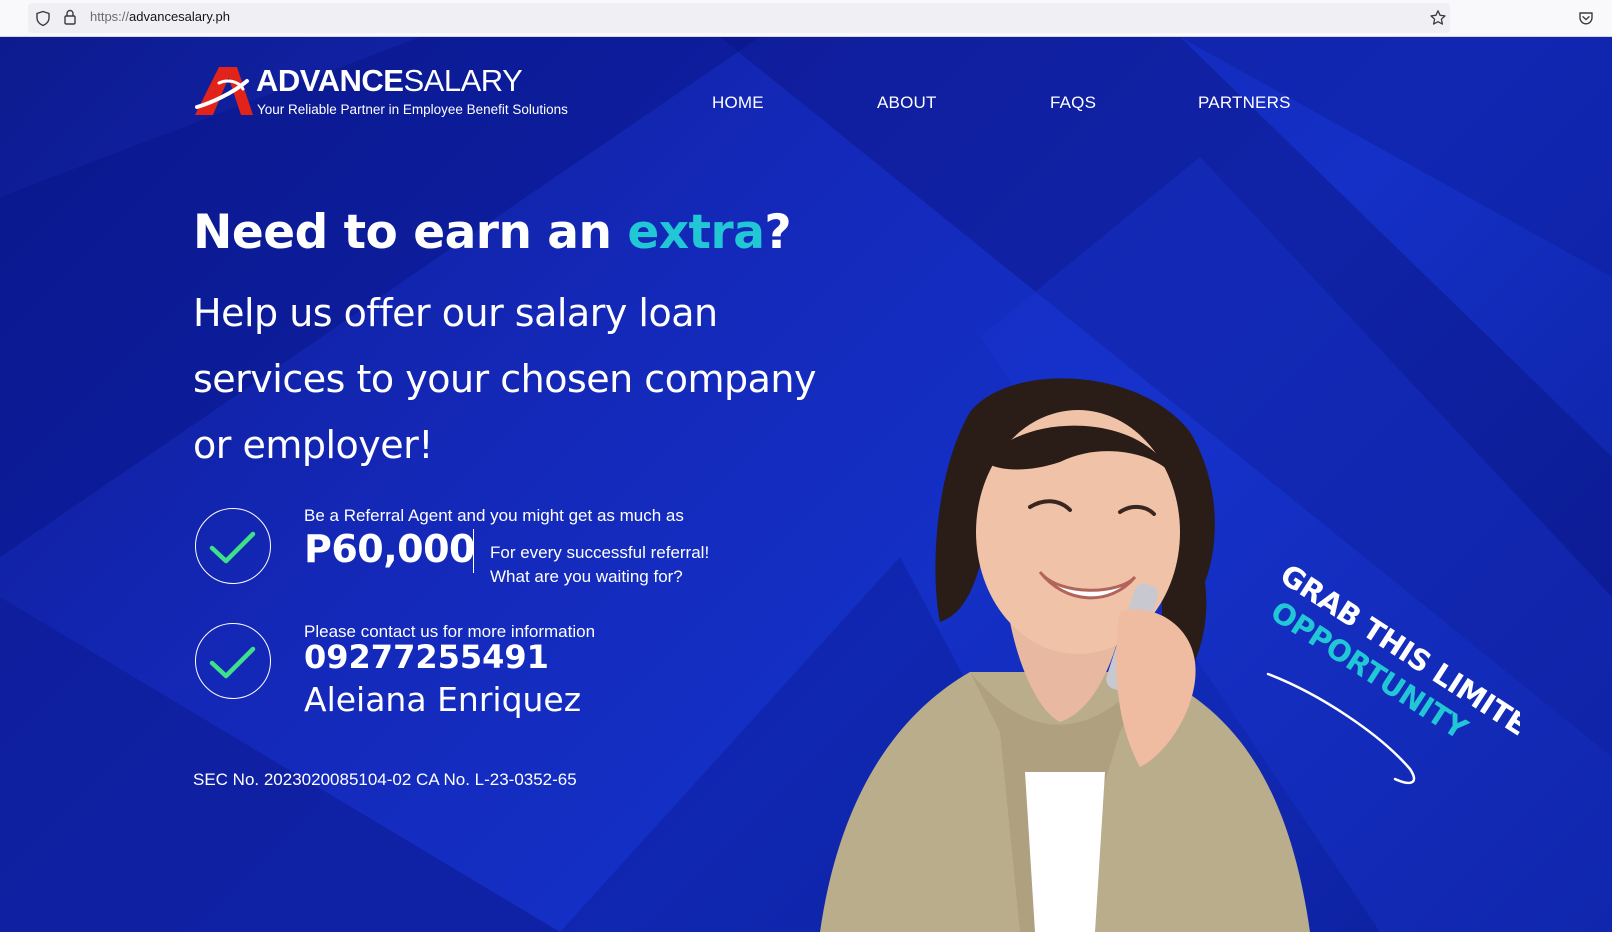 This screenshot has height=932, width=1612. Describe the element at coordinates (463, 80) in the screenshot. I see `logo-word-salary: SALARY` at that location.